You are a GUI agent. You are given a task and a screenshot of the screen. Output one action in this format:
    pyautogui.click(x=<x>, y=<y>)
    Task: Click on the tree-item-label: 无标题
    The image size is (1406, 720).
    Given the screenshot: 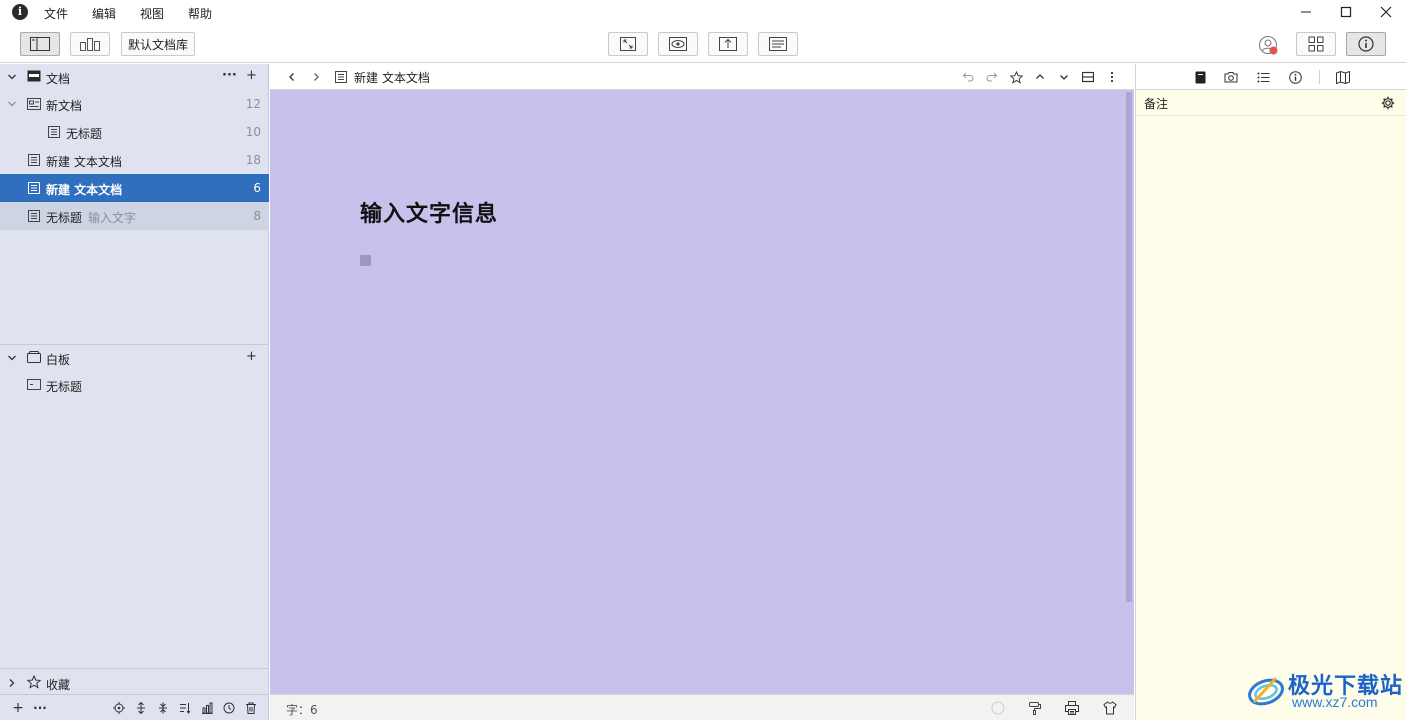 What is the action you would take?
    pyautogui.click(x=84, y=134)
    